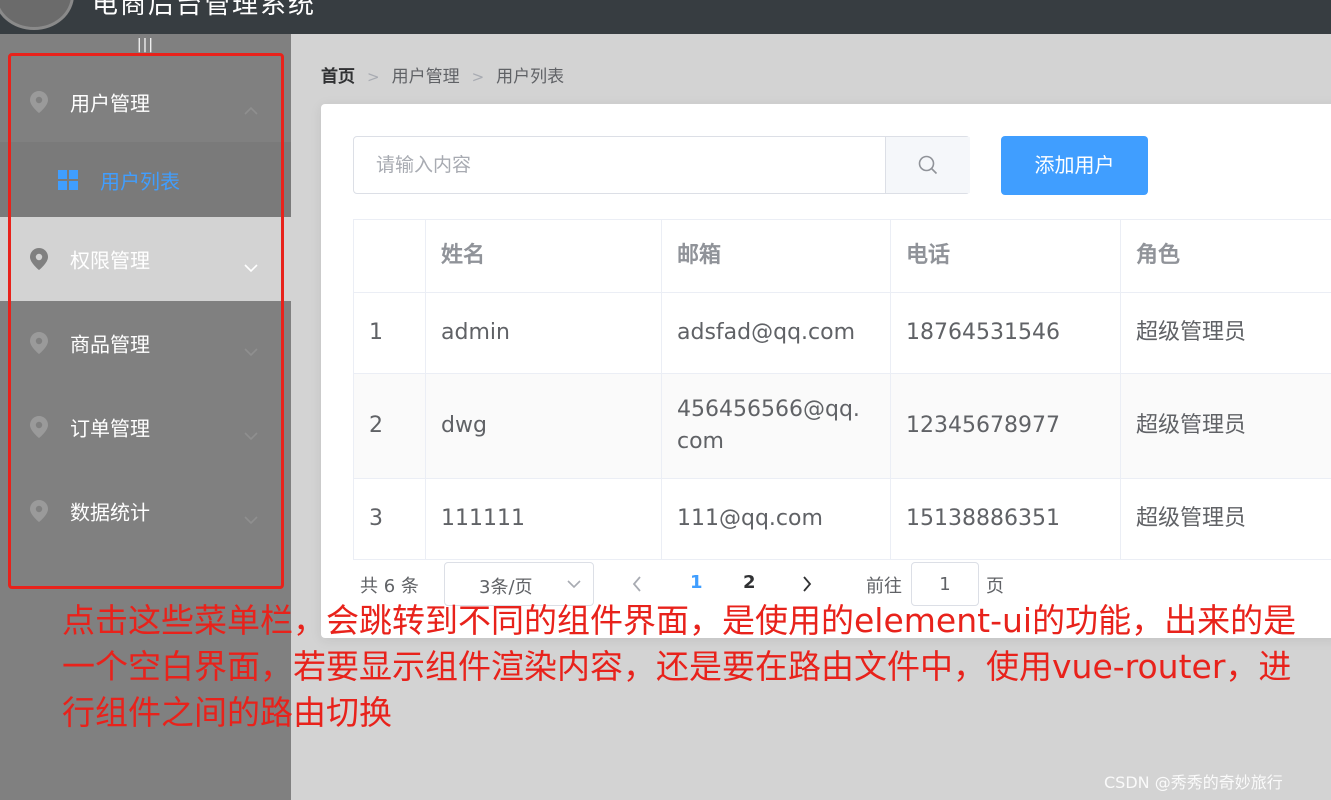  What do you see at coordinates (544, 333) in the screenshot?
I see `cell-name: admin` at bounding box center [544, 333].